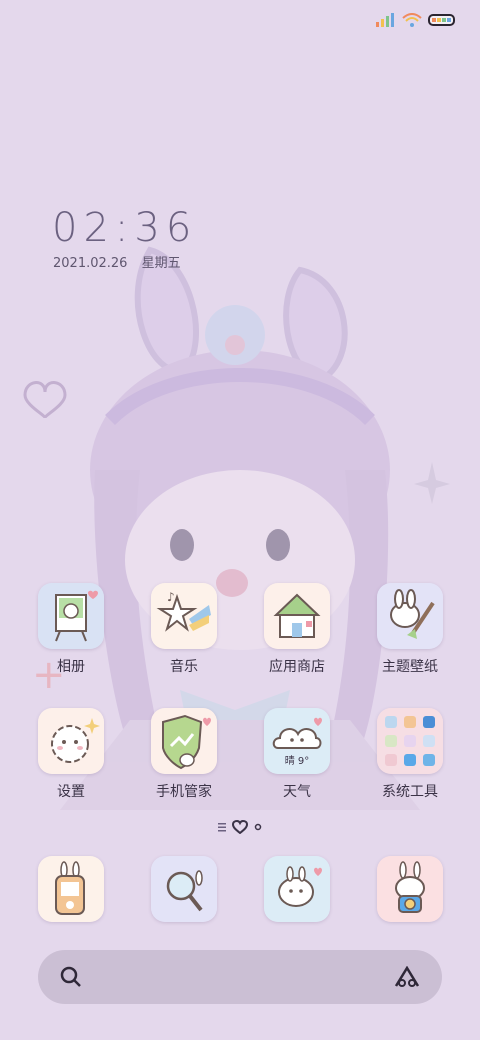 The image size is (480, 1040). I want to click on battery-icon, so click(441, 20).